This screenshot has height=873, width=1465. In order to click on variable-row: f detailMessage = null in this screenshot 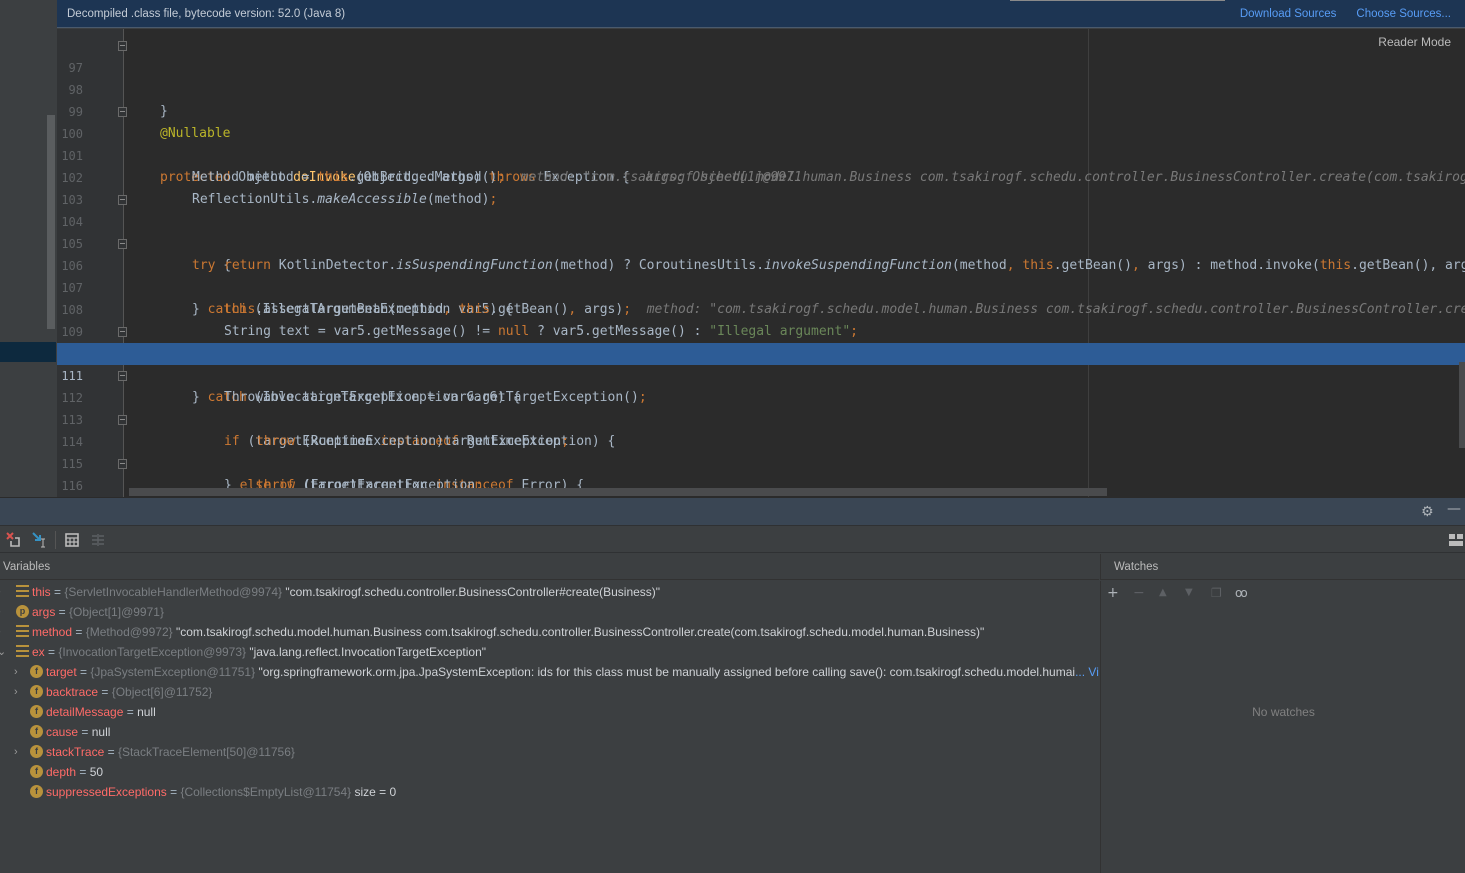, I will do `click(549, 712)`.